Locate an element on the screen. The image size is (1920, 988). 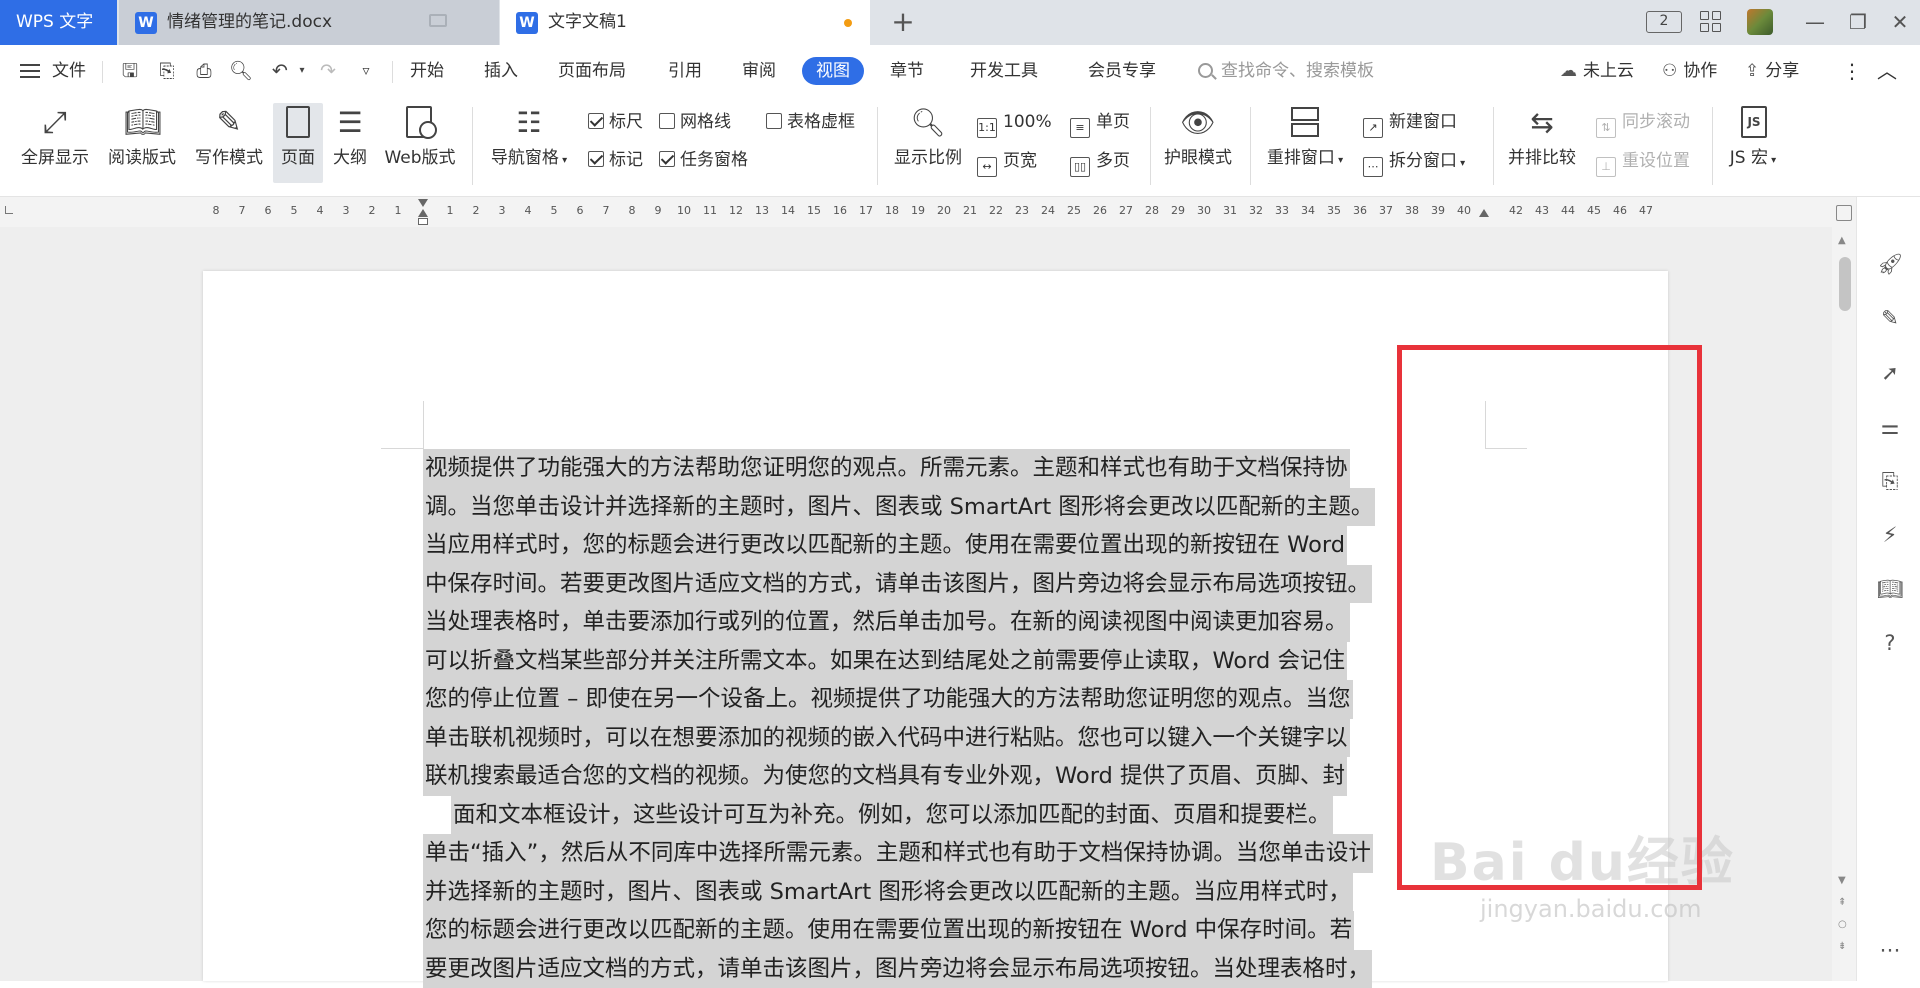
tab-page-layout: 页面布局 is located at coordinates (592, 71).